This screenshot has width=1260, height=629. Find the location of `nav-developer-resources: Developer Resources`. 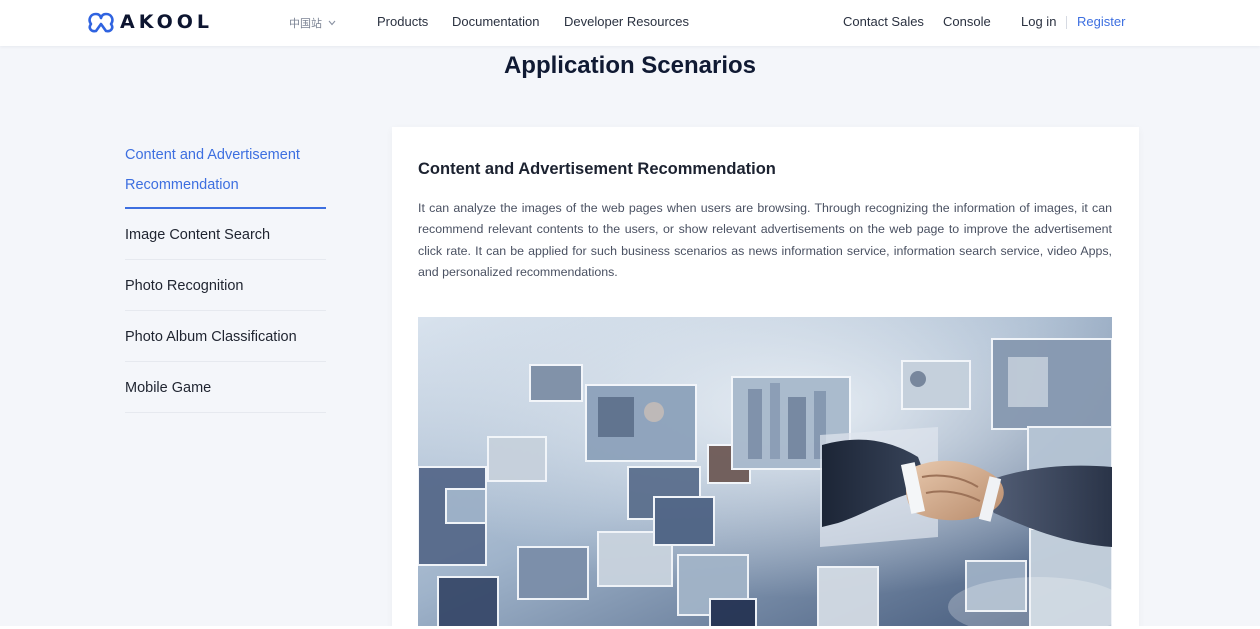

nav-developer-resources: Developer Resources is located at coordinates (626, 23).